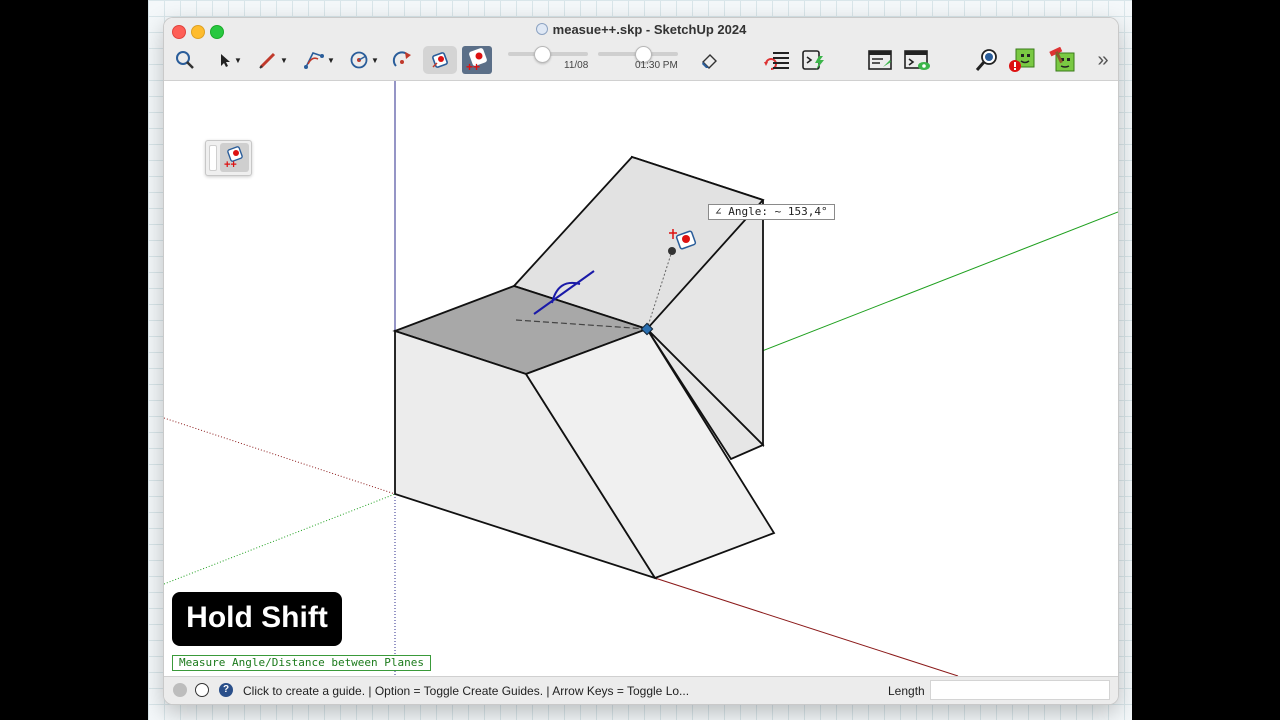 The width and height of the screenshot is (1280, 720). I want to click on push-pull-tool-button, so click(403, 60).